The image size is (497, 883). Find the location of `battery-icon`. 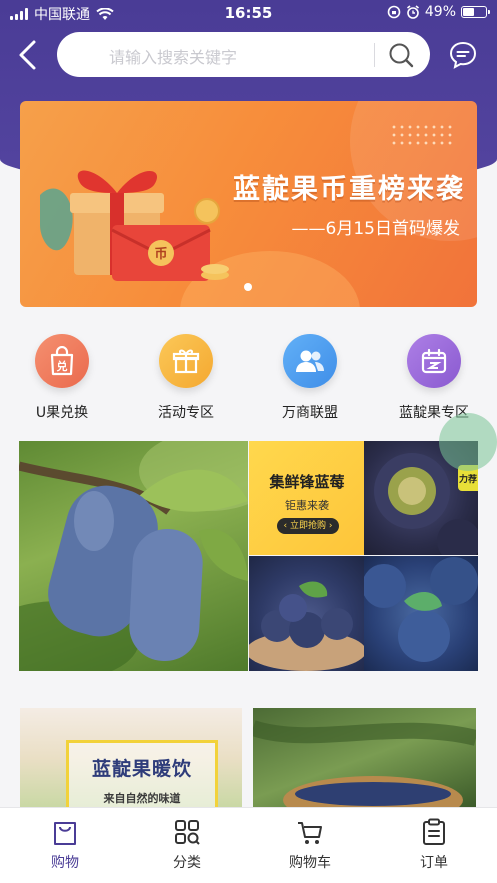

battery-icon is located at coordinates (475, 12).